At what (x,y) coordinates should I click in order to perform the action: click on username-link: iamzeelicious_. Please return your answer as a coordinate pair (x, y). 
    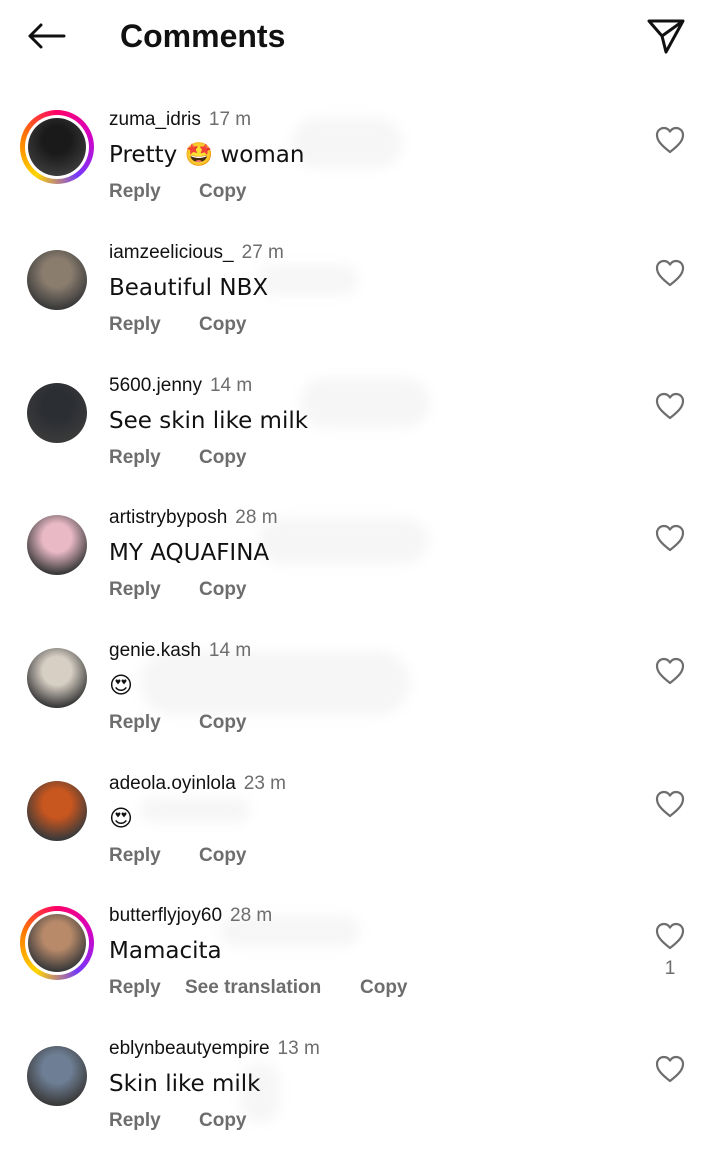
    Looking at the image, I should click on (171, 252).